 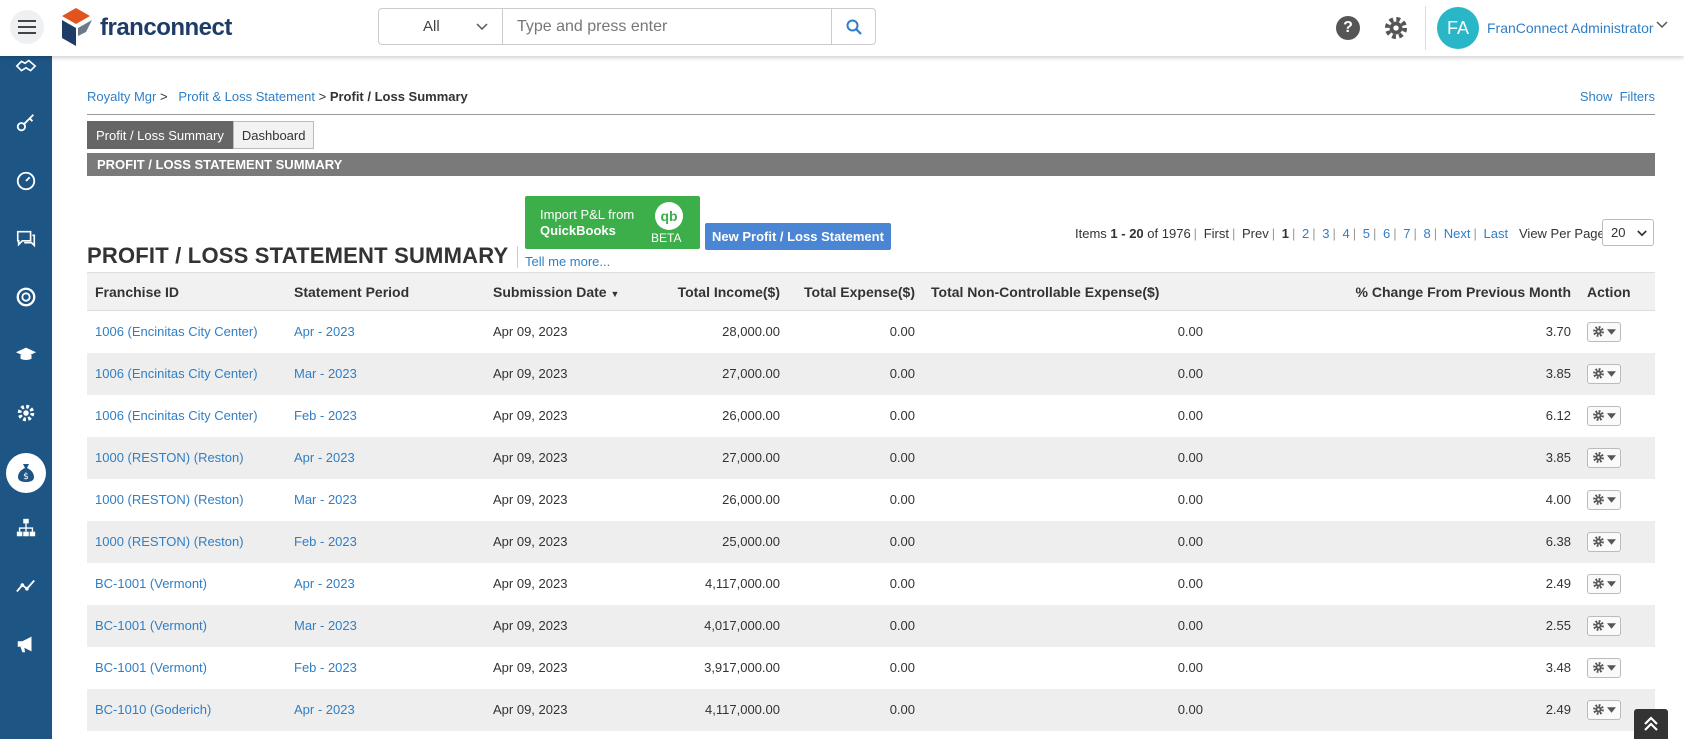 What do you see at coordinates (1396, 331) in the screenshot?
I see `percent-change: 3.70` at bounding box center [1396, 331].